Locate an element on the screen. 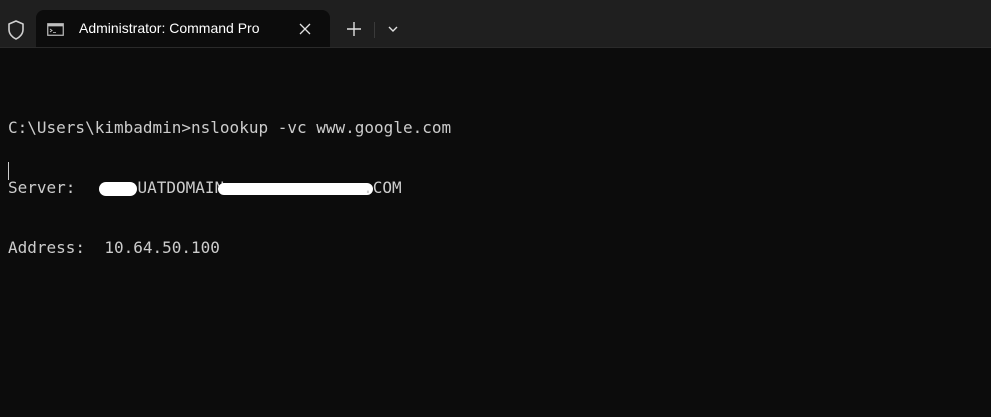 Image resolution: width=991 pixels, height=417 pixels. terminal-icon is located at coordinates (55, 29).